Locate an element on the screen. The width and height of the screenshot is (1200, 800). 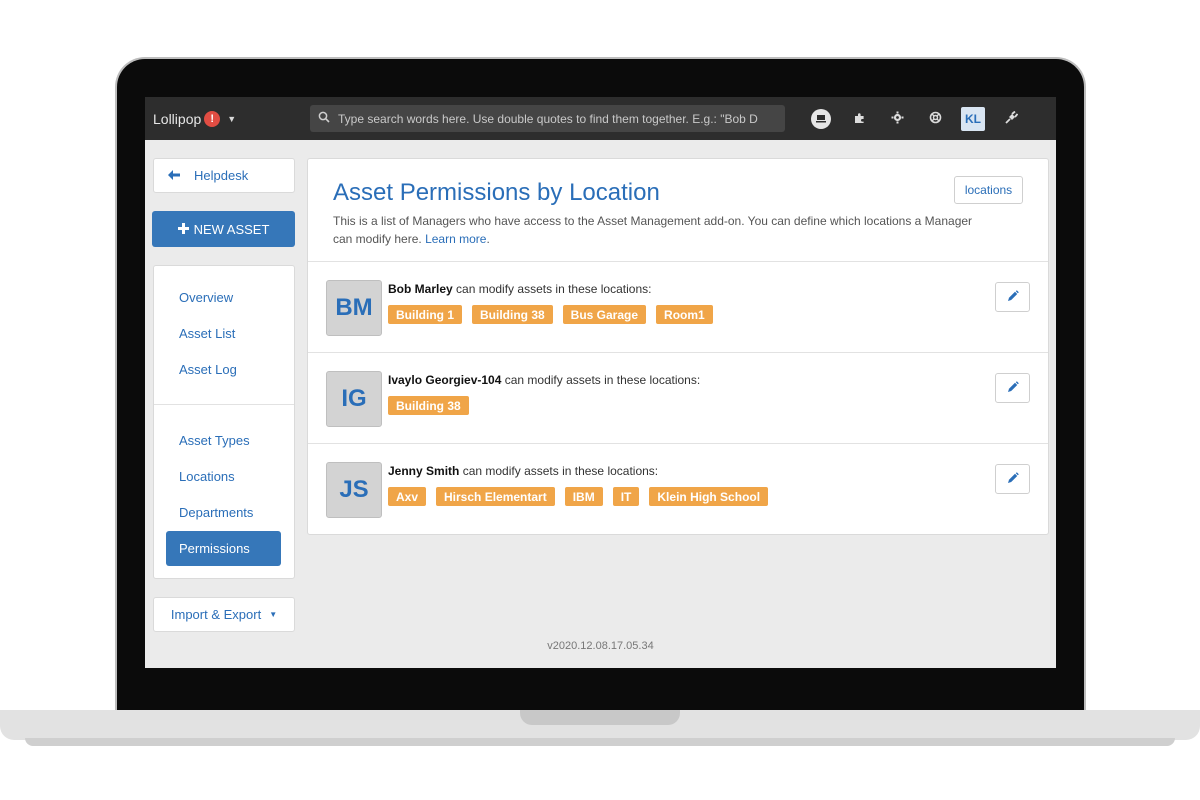
location-tag: Building 1 is located at coordinates (425, 314).